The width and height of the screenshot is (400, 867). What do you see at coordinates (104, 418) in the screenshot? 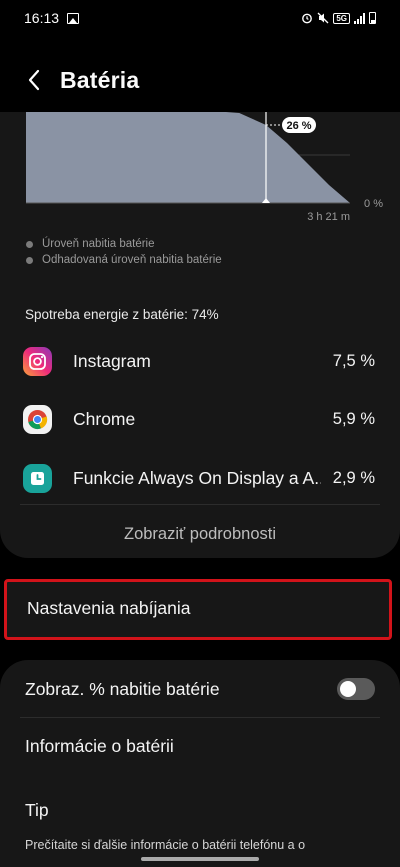
I see `app-name: Chrome` at bounding box center [104, 418].